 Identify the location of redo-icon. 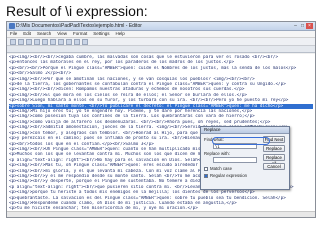
(69, 42).